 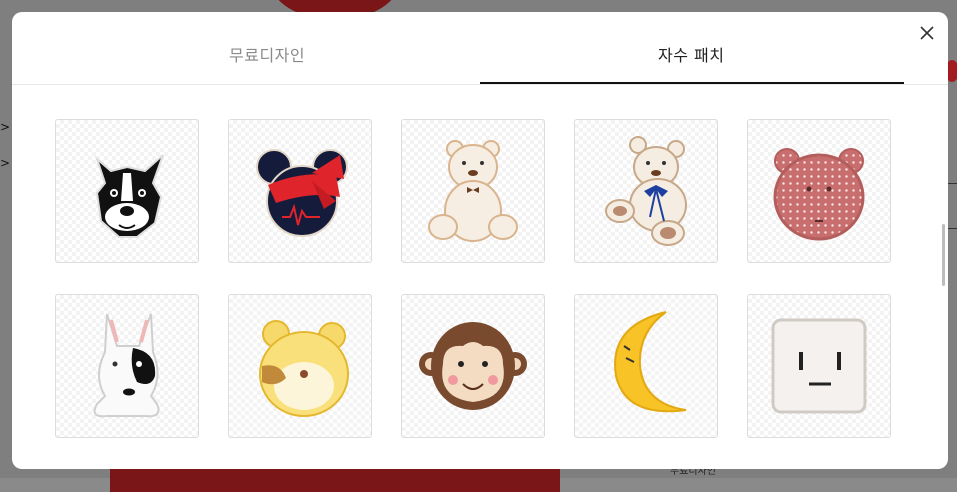 What do you see at coordinates (304, 368) in the screenshot?
I see `yellow-bear-face-patch-icon` at bounding box center [304, 368].